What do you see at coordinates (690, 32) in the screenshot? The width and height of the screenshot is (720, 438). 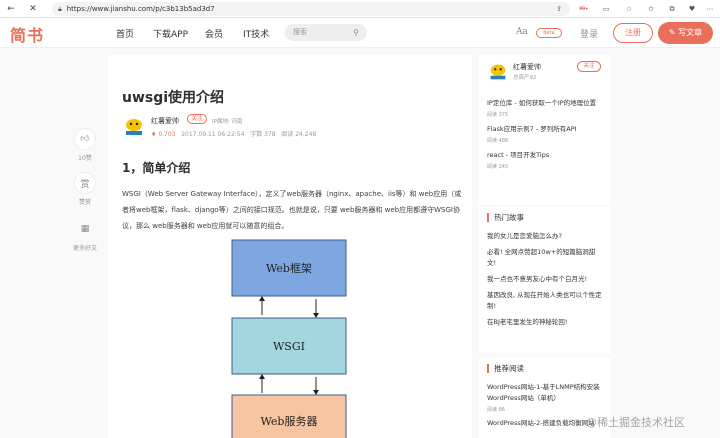 I see `write-label: 写文章` at bounding box center [690, 32].